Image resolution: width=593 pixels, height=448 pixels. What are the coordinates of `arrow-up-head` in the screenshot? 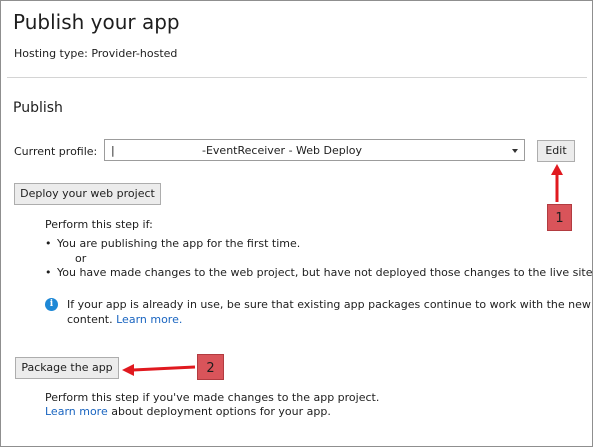 It's located at (557, 169).